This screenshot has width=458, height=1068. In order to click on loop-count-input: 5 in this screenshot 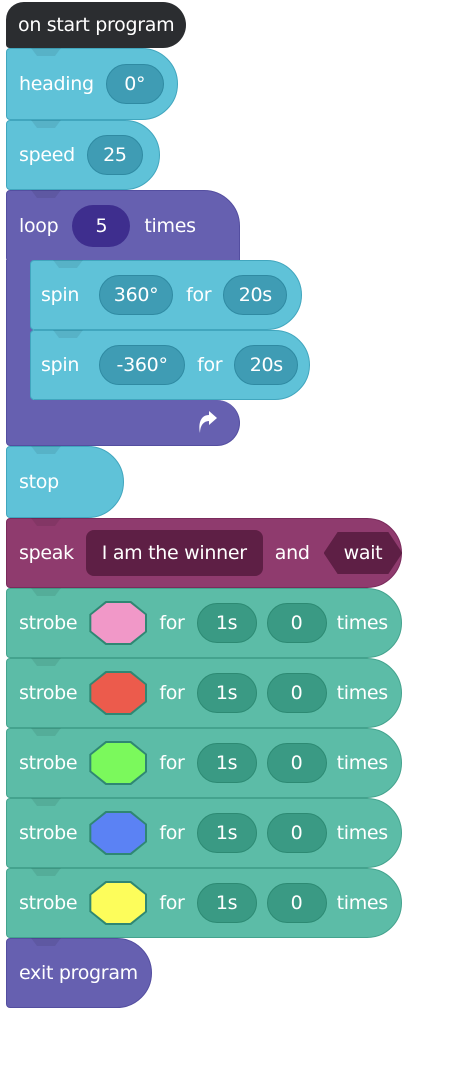, I will do `click(101, 226)`.